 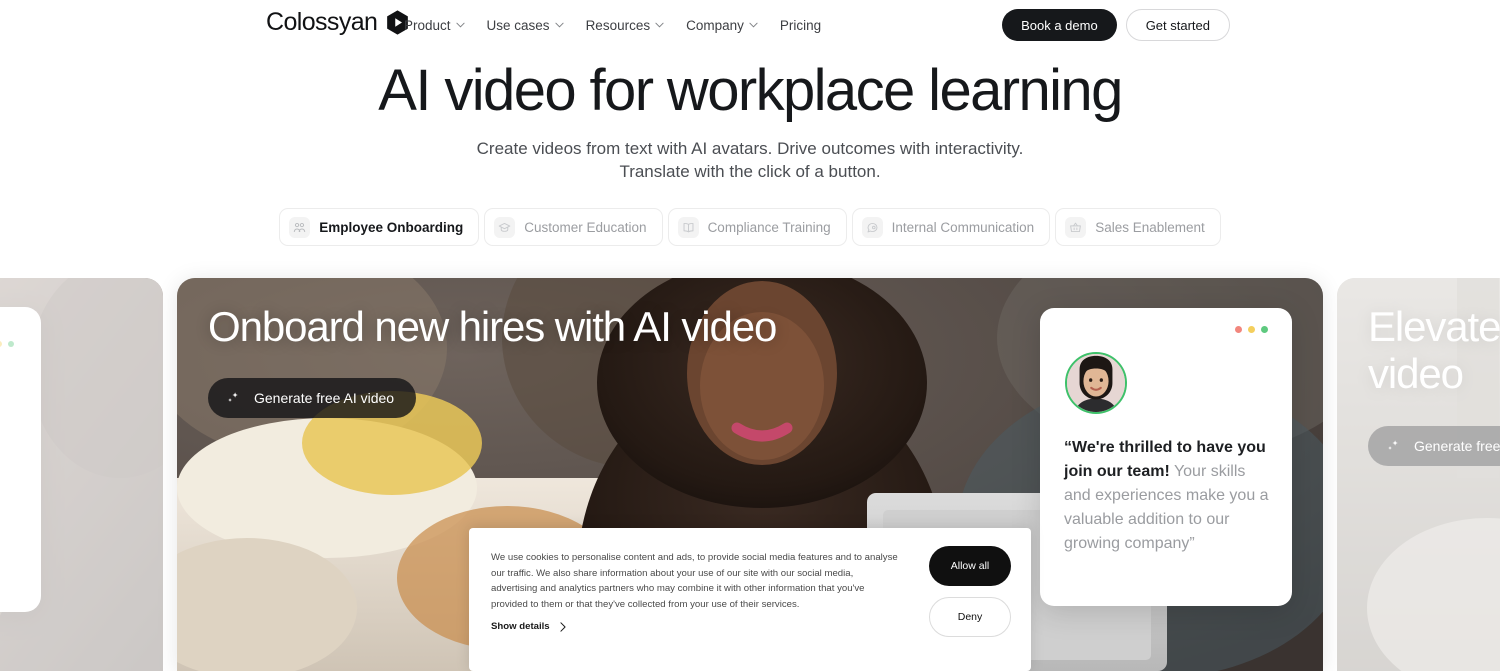 What do you see at coordinates (324, 398) in the screenshot?
I see `generate-button-label: Generate free AI video` at bounding box center [324, 398].